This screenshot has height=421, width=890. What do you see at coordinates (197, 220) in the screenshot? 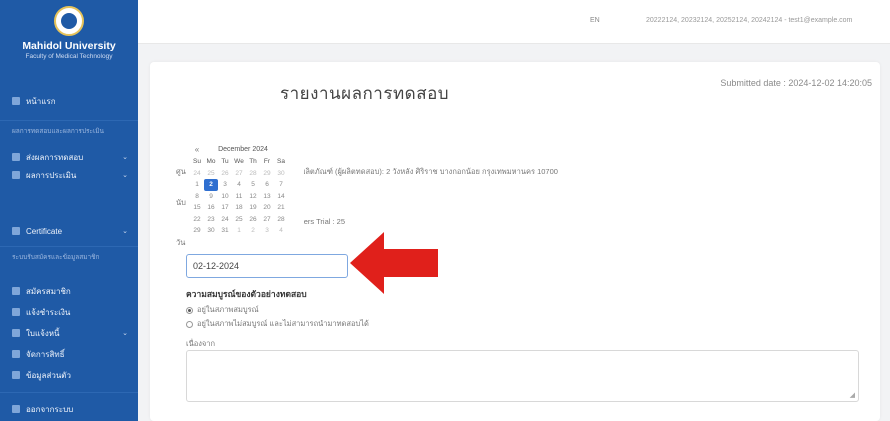
I see `datepicker-day: 22` at bounding box center [197, 220].